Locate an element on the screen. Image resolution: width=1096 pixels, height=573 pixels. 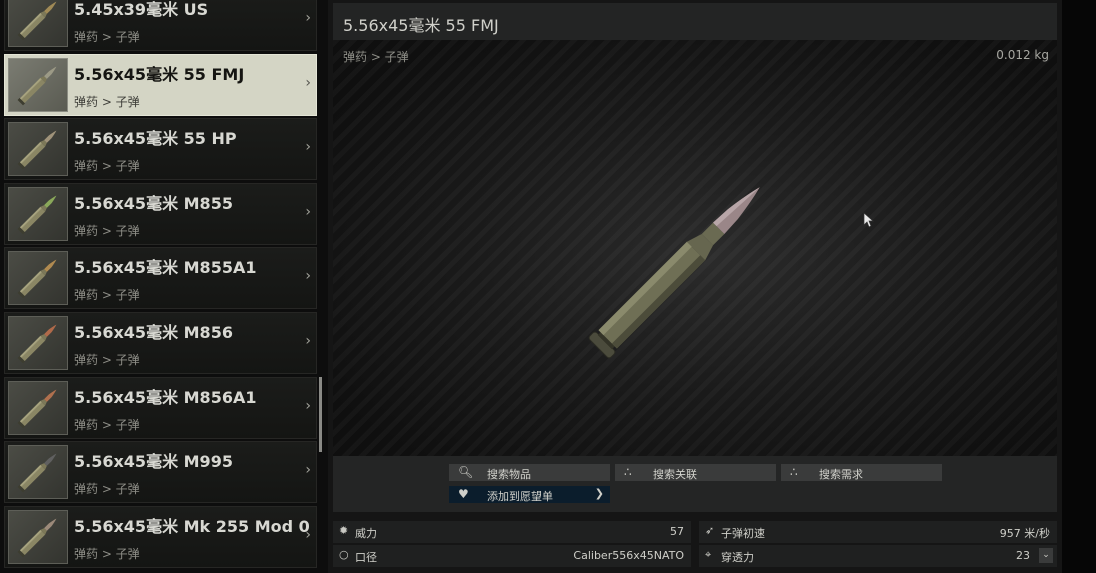
list-item: 5.56x45毫米 55 HP 弹药 > 子弹 › is located at coordinates (160, 149).